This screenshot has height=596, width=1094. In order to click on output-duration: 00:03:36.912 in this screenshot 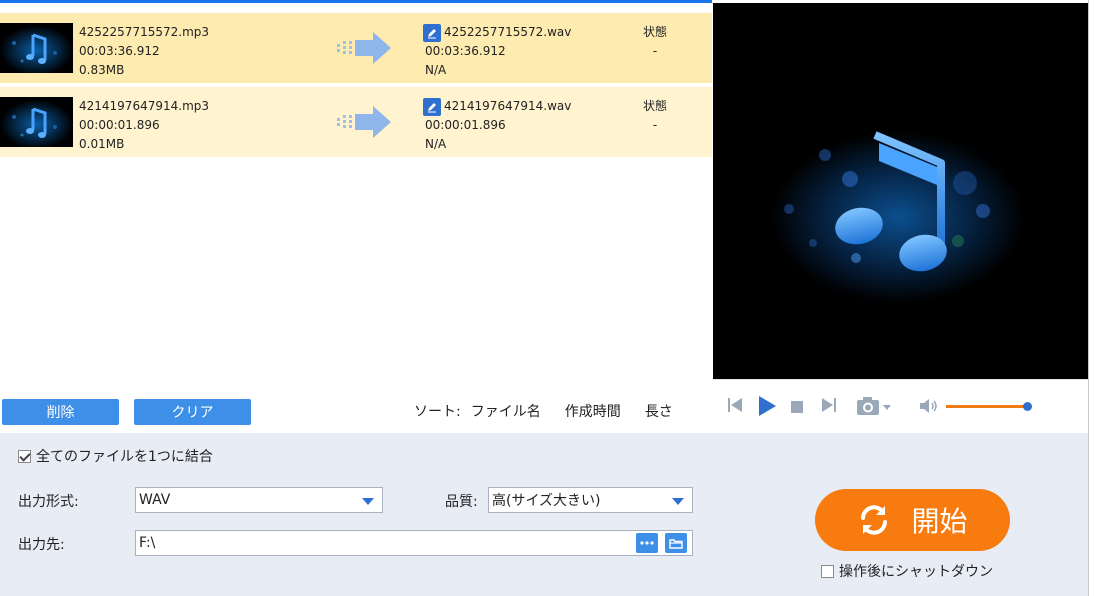, I will do `click(465, 51)`.